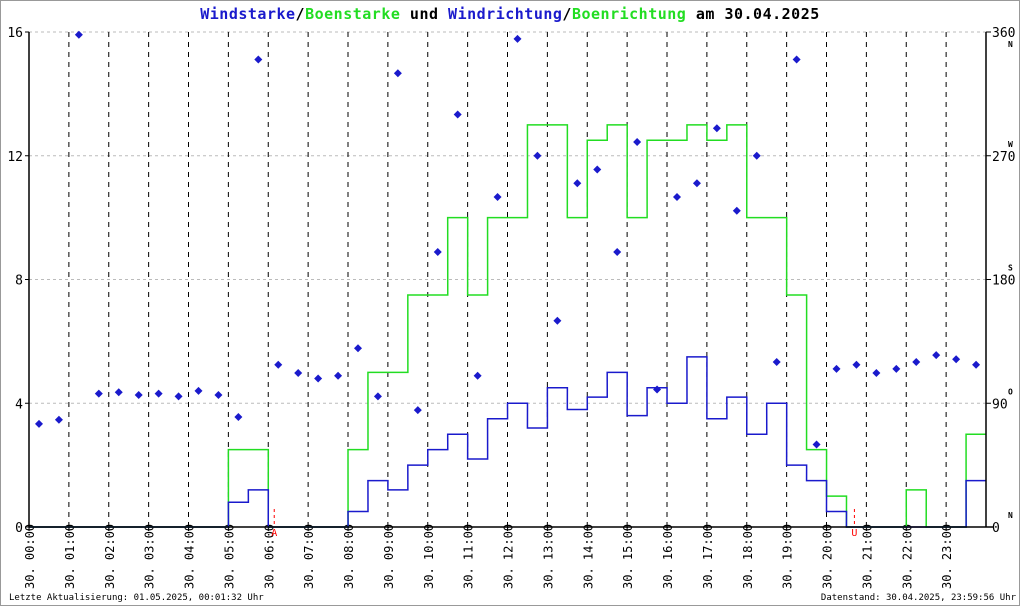  Describe the element at coordinates (1003, 157) in the screenshot. I see `y2-tick-label: 270` at that location.